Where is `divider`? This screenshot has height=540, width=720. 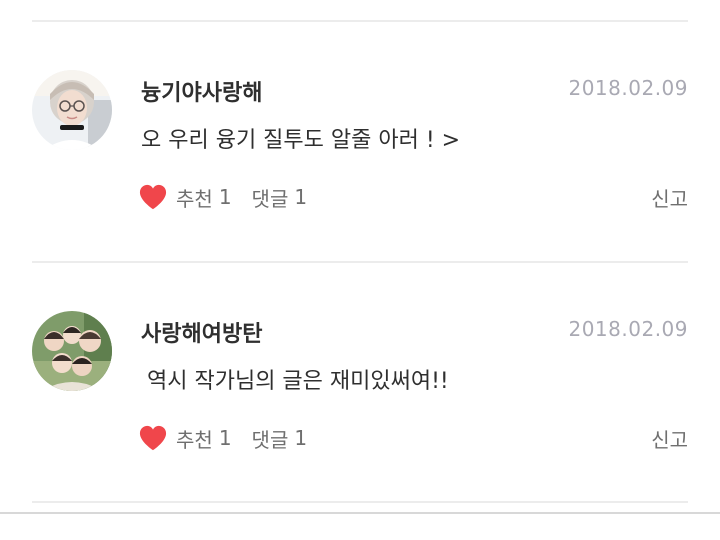
divider is located at coordinates (360, 502).